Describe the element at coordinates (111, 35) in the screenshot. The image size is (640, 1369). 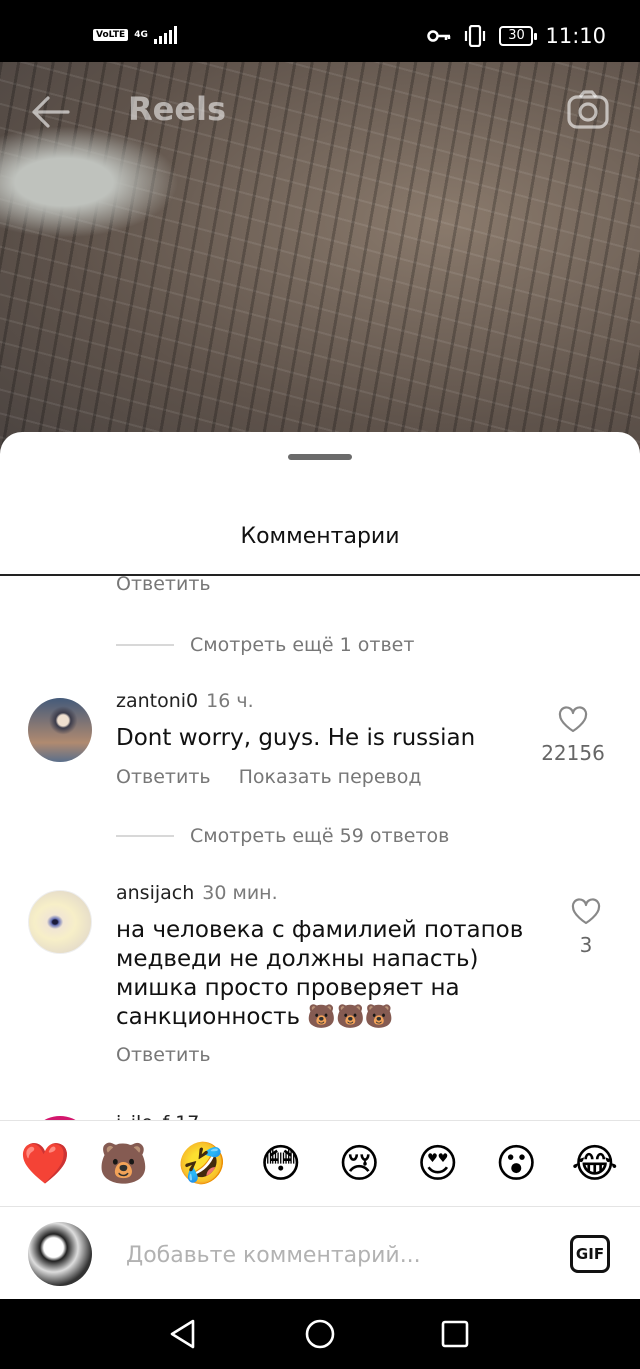
I see `volte-indicator: VoLTE` at that location.